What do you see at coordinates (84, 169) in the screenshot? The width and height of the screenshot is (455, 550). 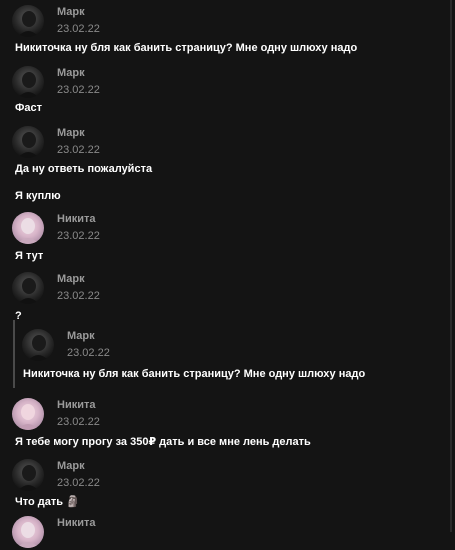 I see `message-text: Да ну ответь пожалуйста` at bounding box center [84, 169].